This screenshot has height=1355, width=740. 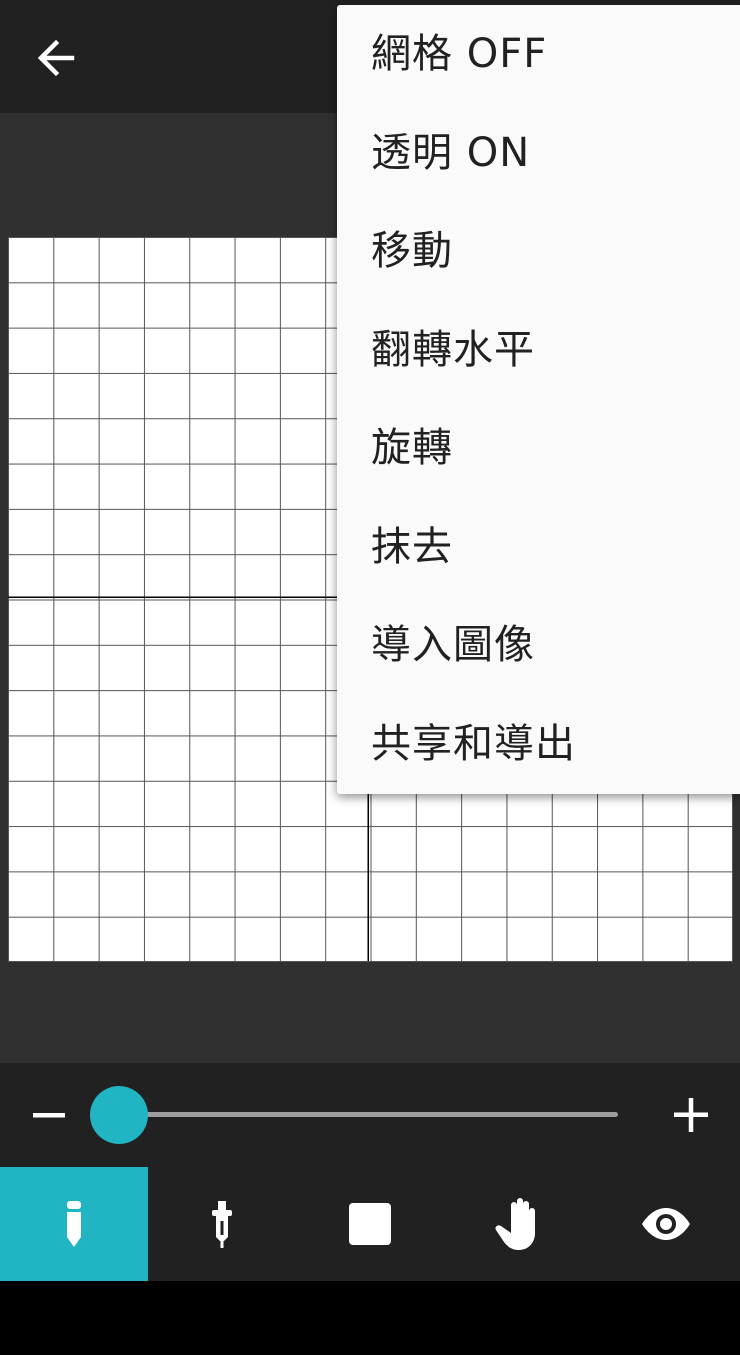 I want to click on back-button, so click(x=56, y=58).